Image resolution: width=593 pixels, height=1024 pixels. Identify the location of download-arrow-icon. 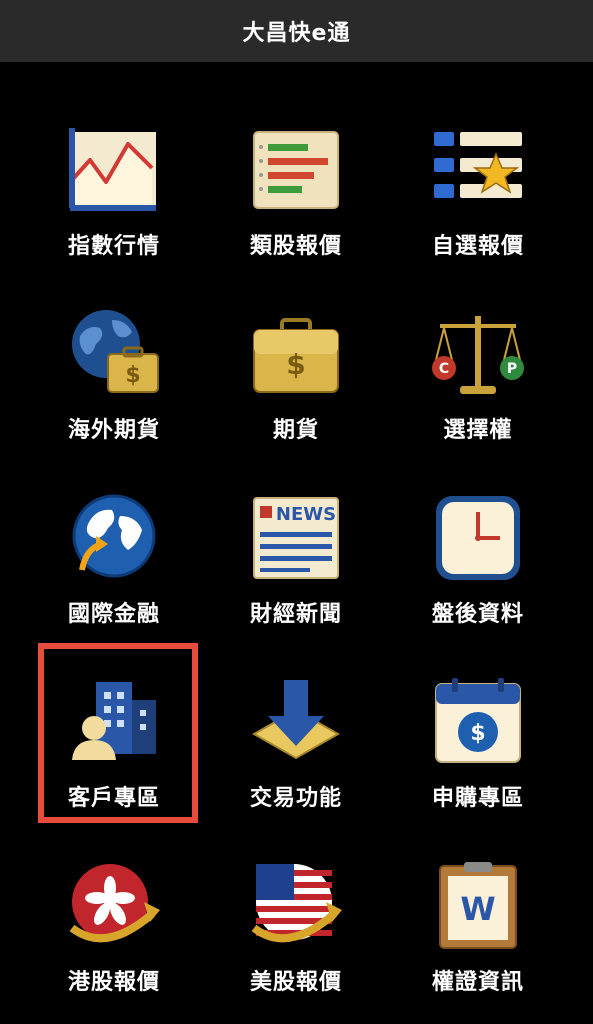
(296, 720).